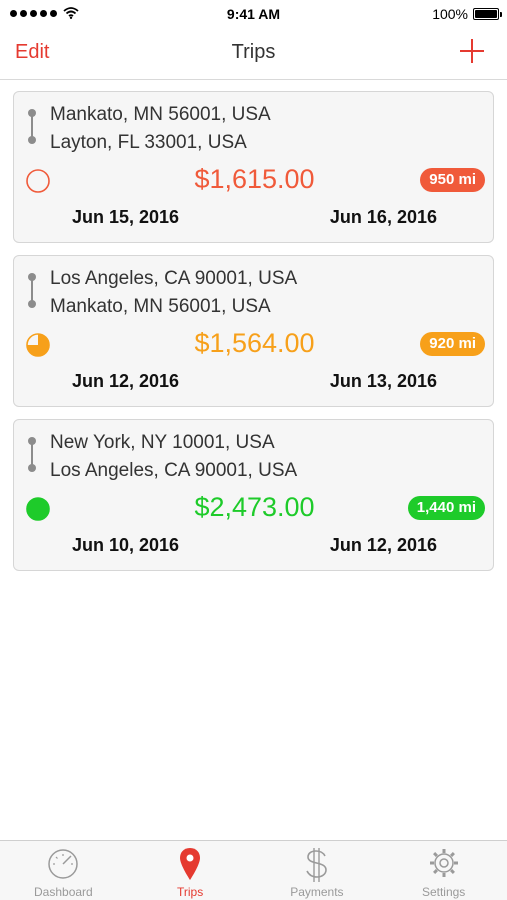 Image resolution: width=507 pixels, height=900 pixels. I want to click on tab-bar: Dashboard Trips Payments Settings, so click(253, 870).